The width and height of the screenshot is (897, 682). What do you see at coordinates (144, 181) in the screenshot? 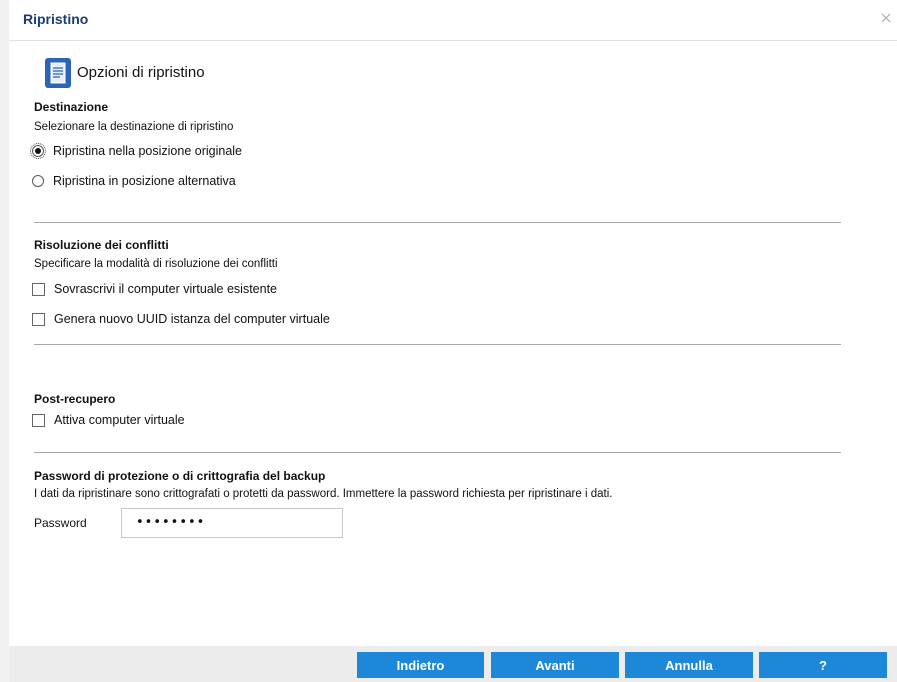
I see `radio-alternate-label: Ripristina in posizione alternativa` at bounding box center [144, 181].